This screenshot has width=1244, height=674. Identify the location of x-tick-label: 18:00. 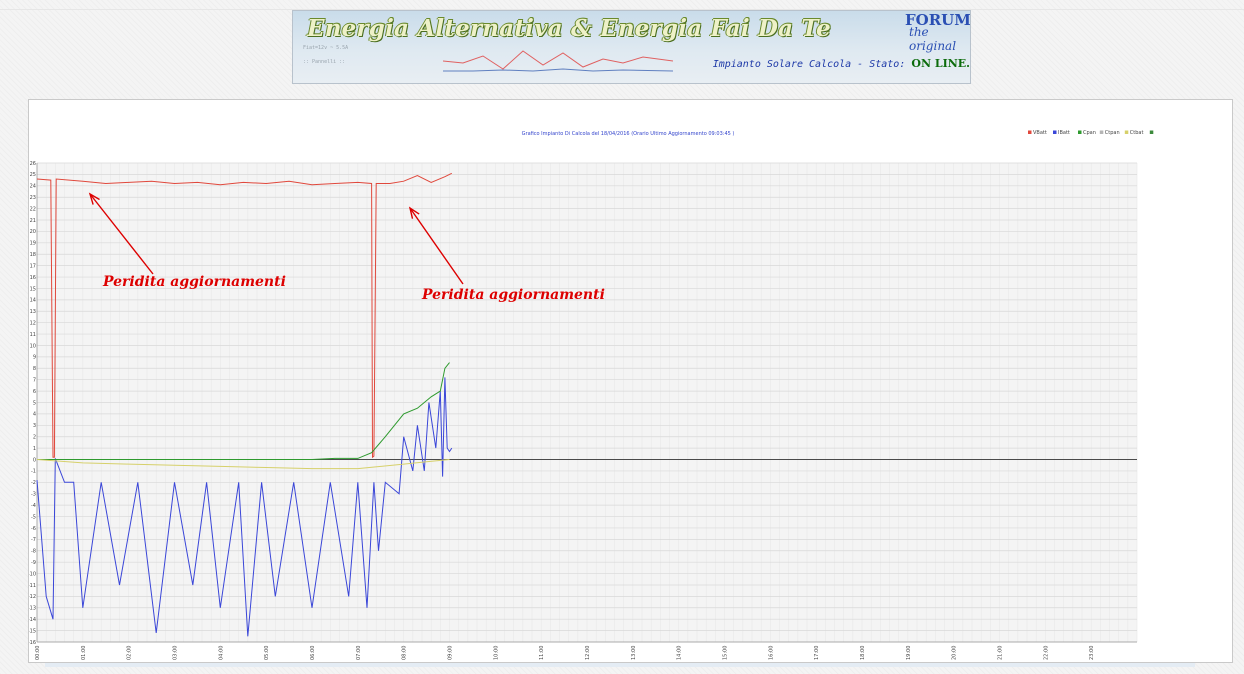
(863, 653).